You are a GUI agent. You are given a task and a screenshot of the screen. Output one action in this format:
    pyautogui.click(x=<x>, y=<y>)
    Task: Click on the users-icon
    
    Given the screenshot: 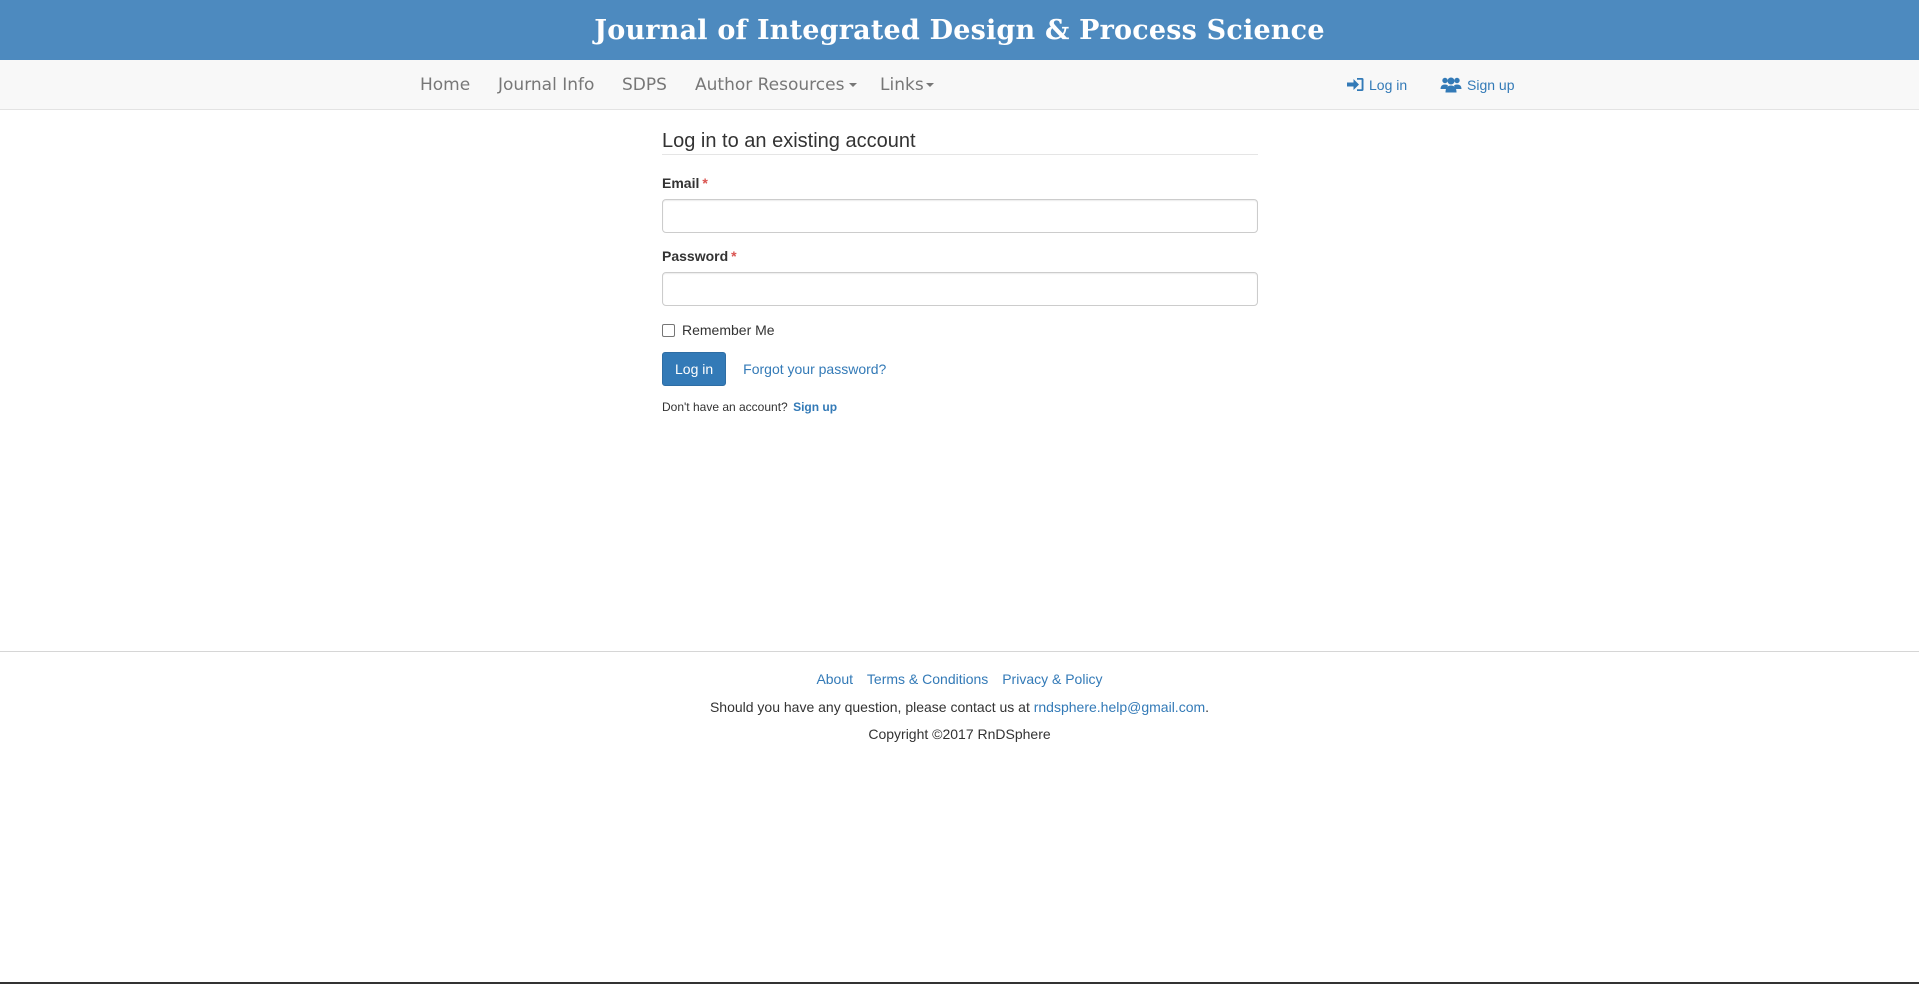 What is the action you would take?
    pyautogui.click(x=1451, y=85)
    